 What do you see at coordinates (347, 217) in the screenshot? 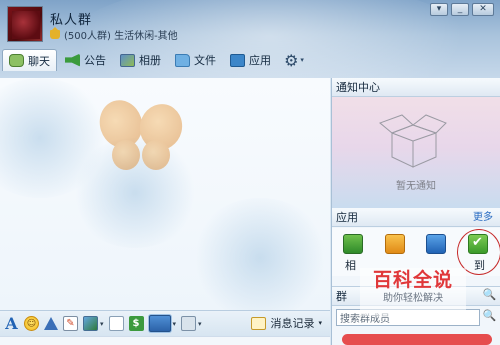
I see `apps-section-label: 应用` at bounding box center [347, 217].